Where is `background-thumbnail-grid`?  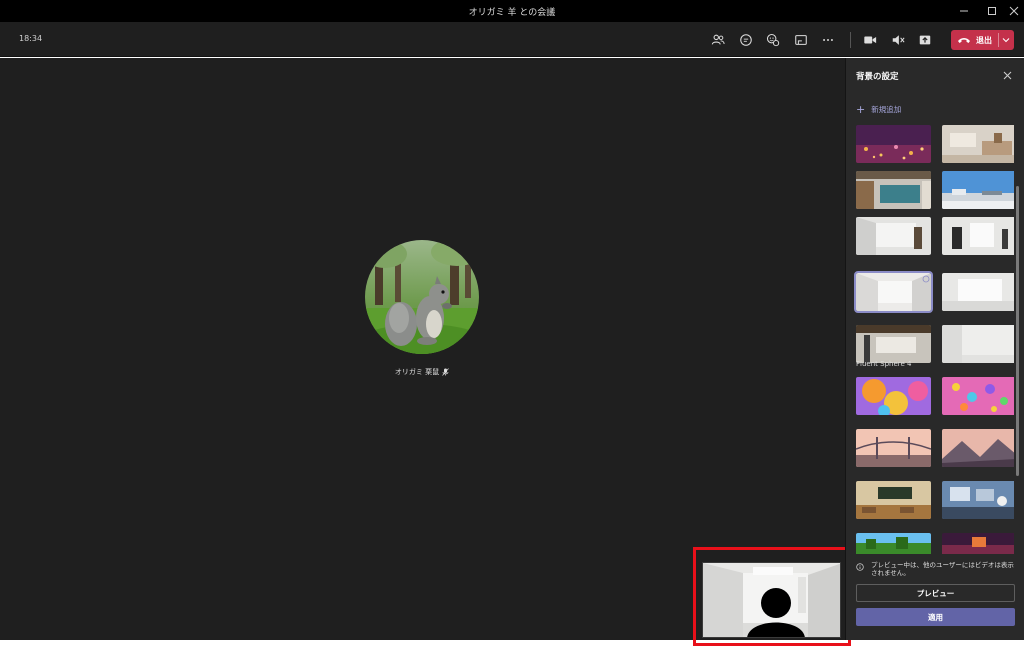
background-thumbnail-grid is located at coordinates (930, 338).